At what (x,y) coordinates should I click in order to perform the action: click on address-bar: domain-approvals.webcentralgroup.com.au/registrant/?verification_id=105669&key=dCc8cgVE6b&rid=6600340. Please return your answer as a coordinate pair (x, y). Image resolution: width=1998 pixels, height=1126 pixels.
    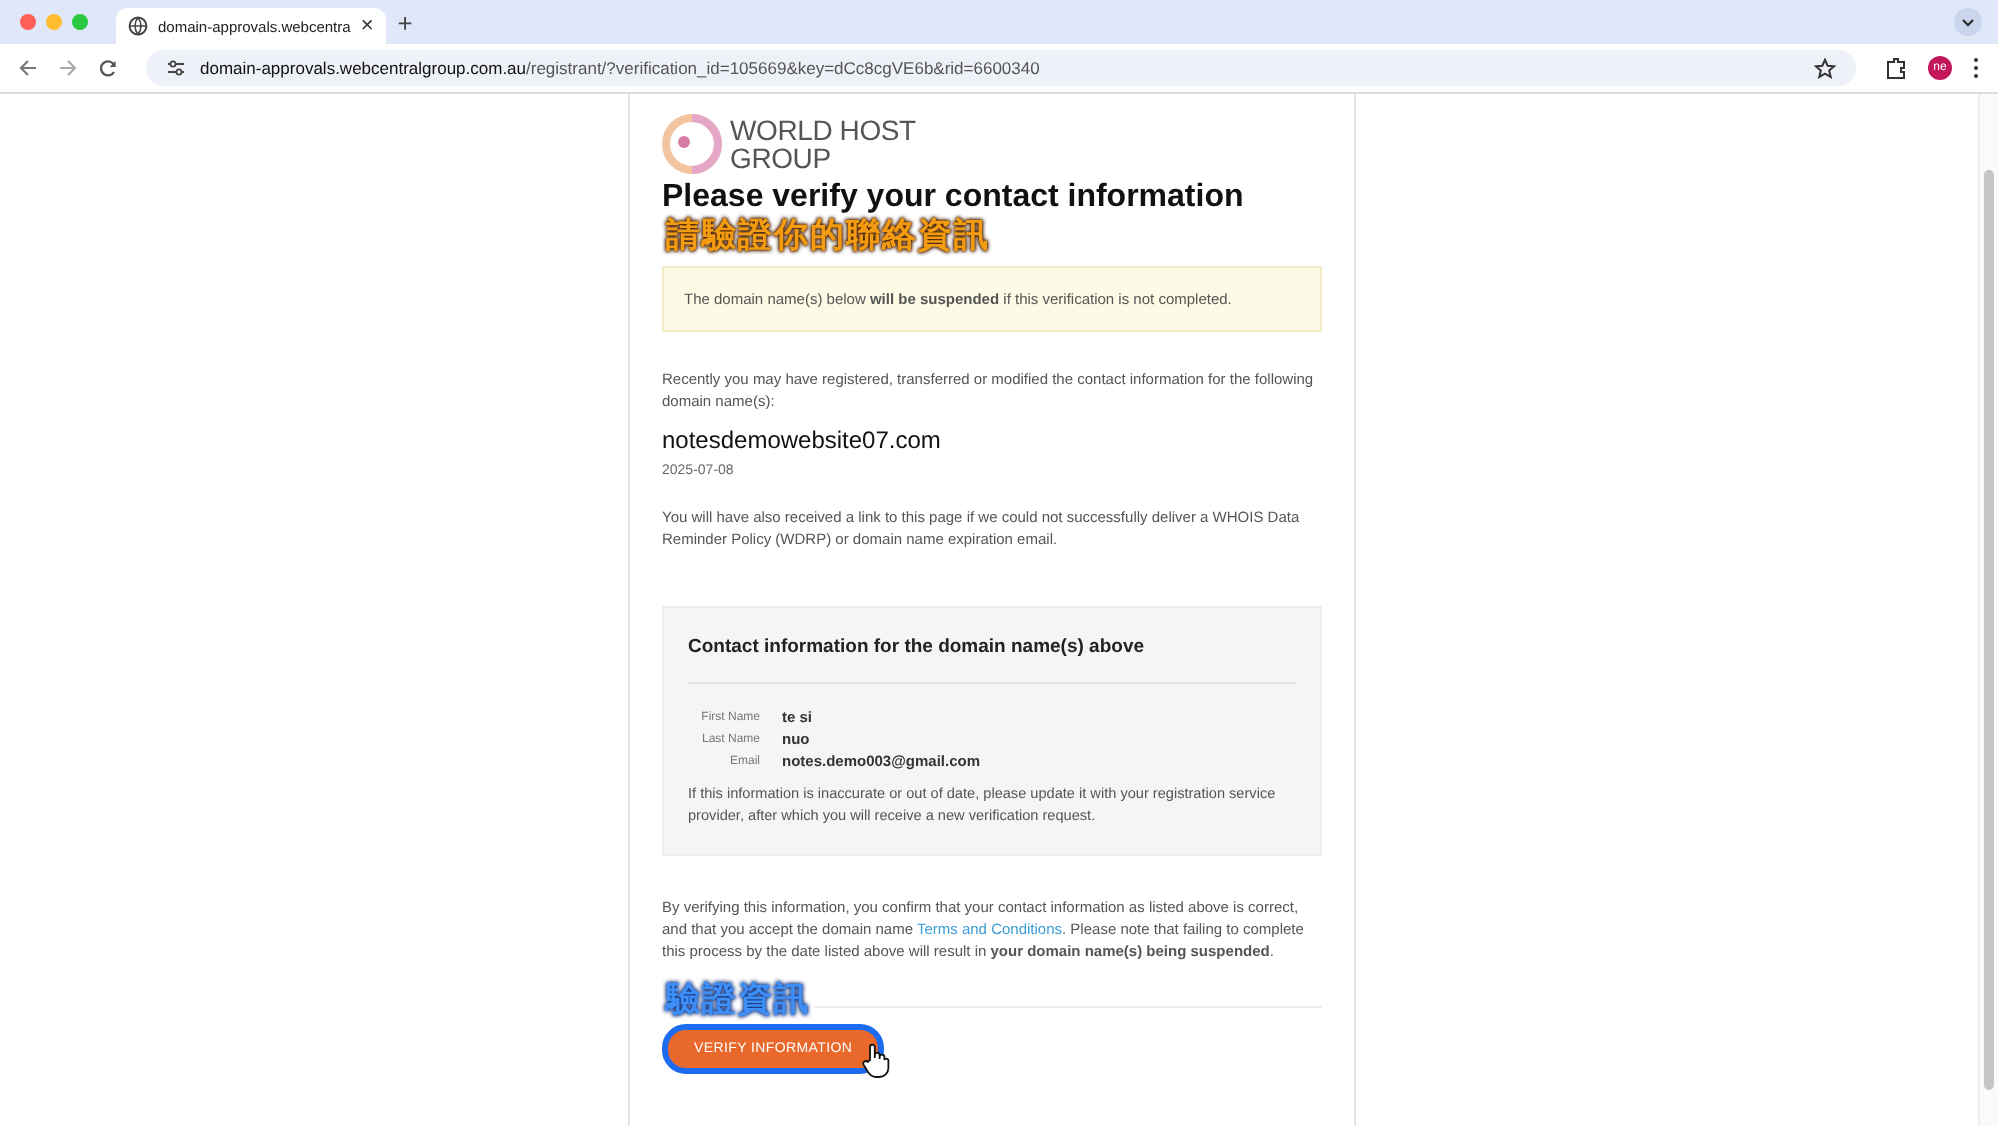
    Looking at the image, I should click on (1001, 68).